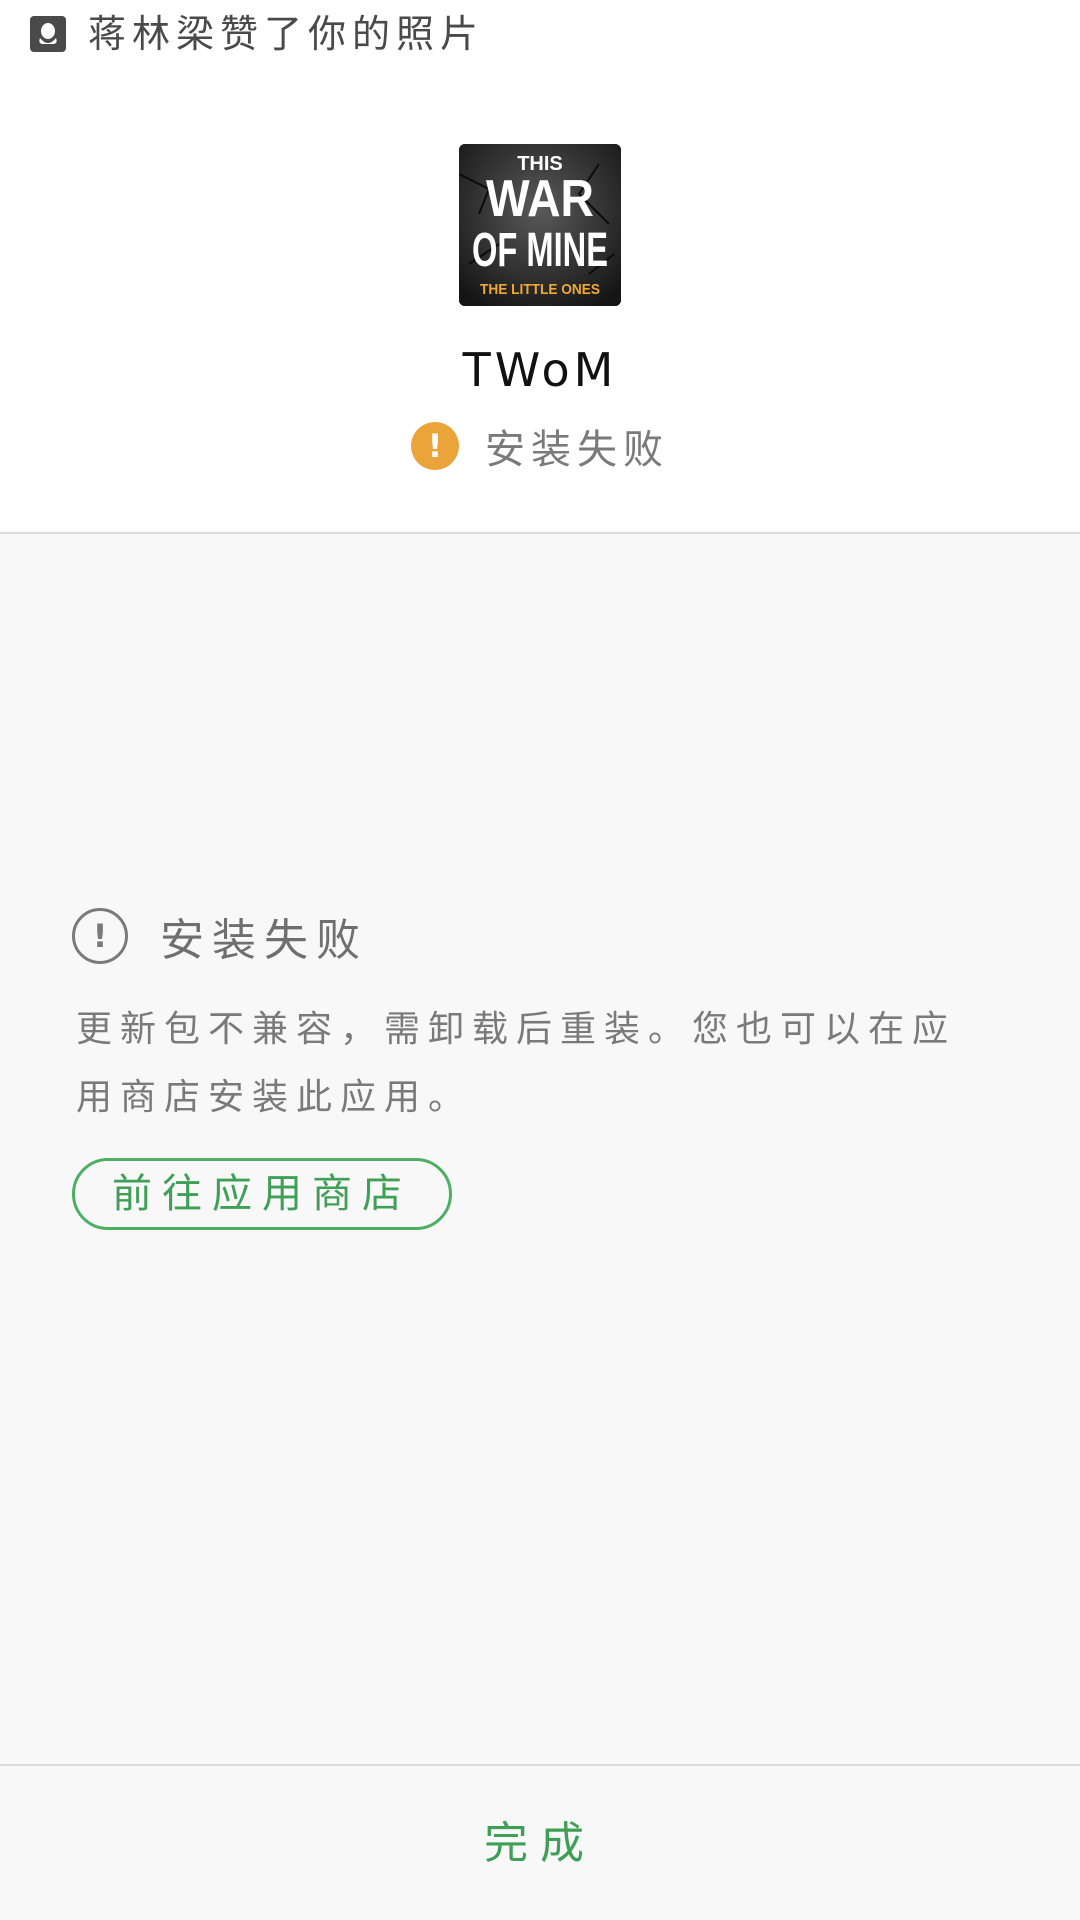  What do you see at coordinates (540, 34) in the screenshot?
I see `notification-bar: 蒋林梁赞了你的照片` at bounding box center [540, 34].